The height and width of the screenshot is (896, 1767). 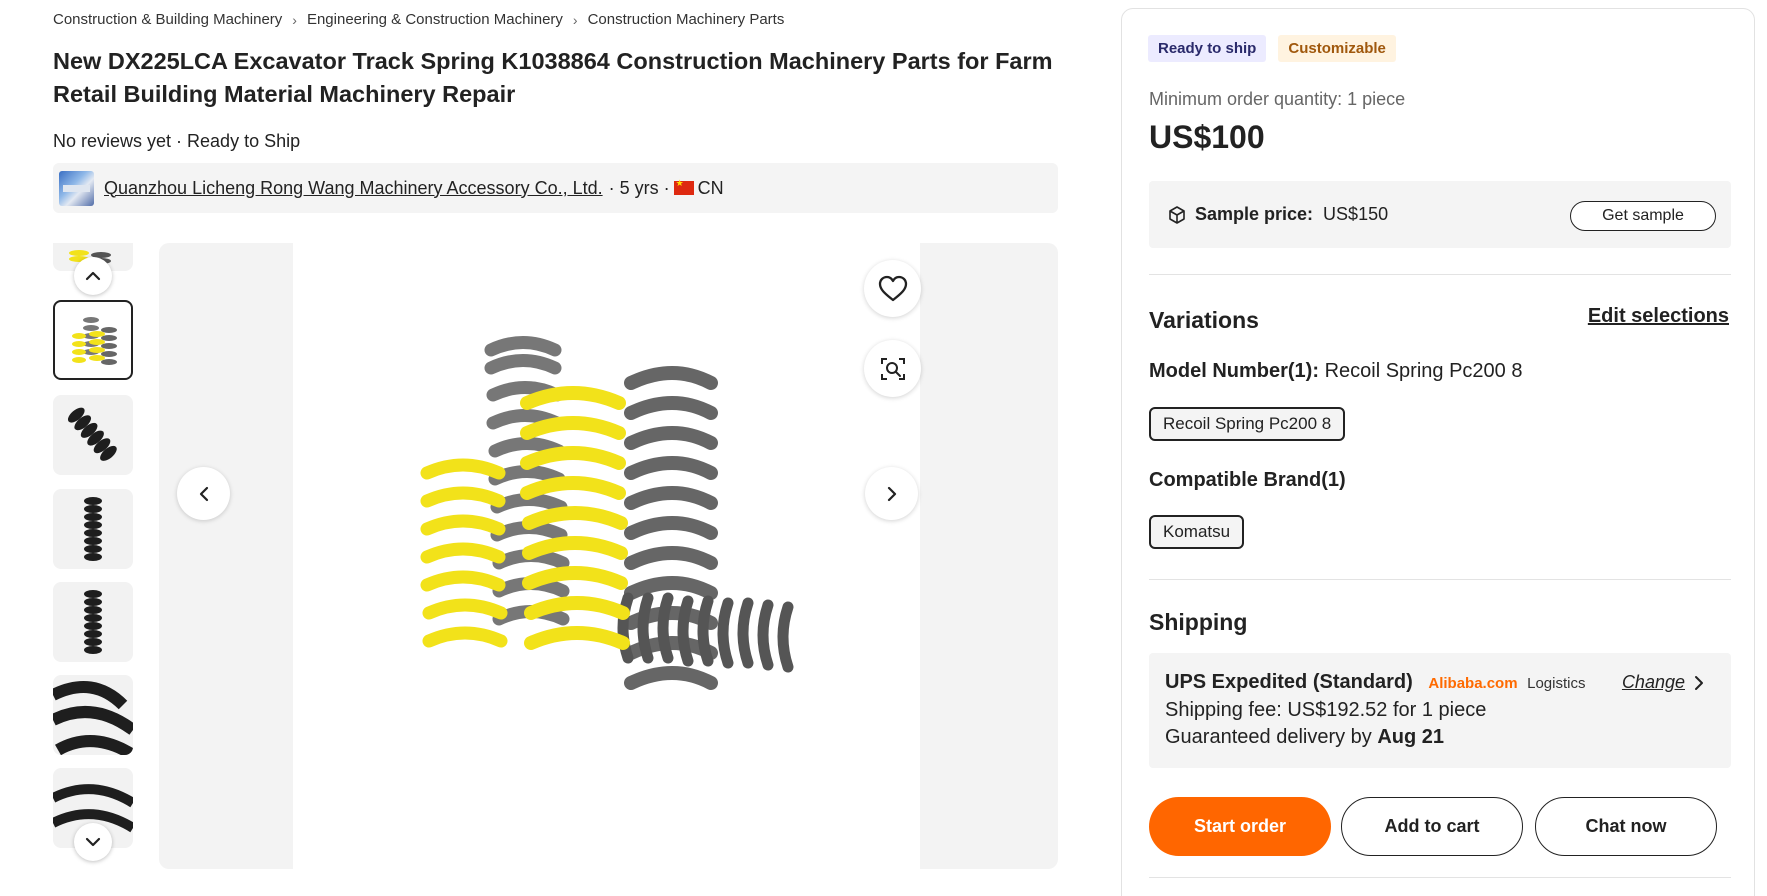 I want to click on delivery-prefix: Guaranteed delivery by, so click(x=1268, y=737).